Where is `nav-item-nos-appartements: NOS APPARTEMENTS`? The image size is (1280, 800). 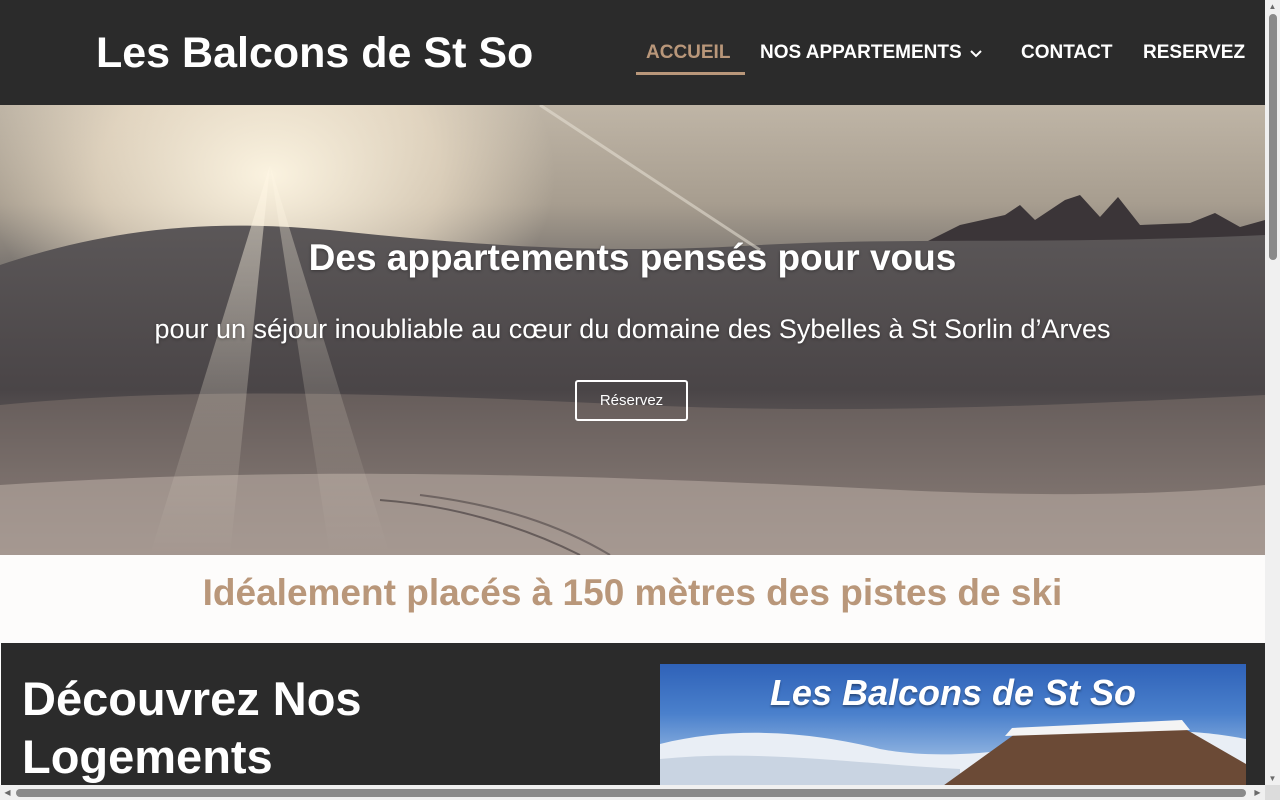
nav-item-nos-appartements: NOS APPARTEMENTS is located at coordinates (872, 53).